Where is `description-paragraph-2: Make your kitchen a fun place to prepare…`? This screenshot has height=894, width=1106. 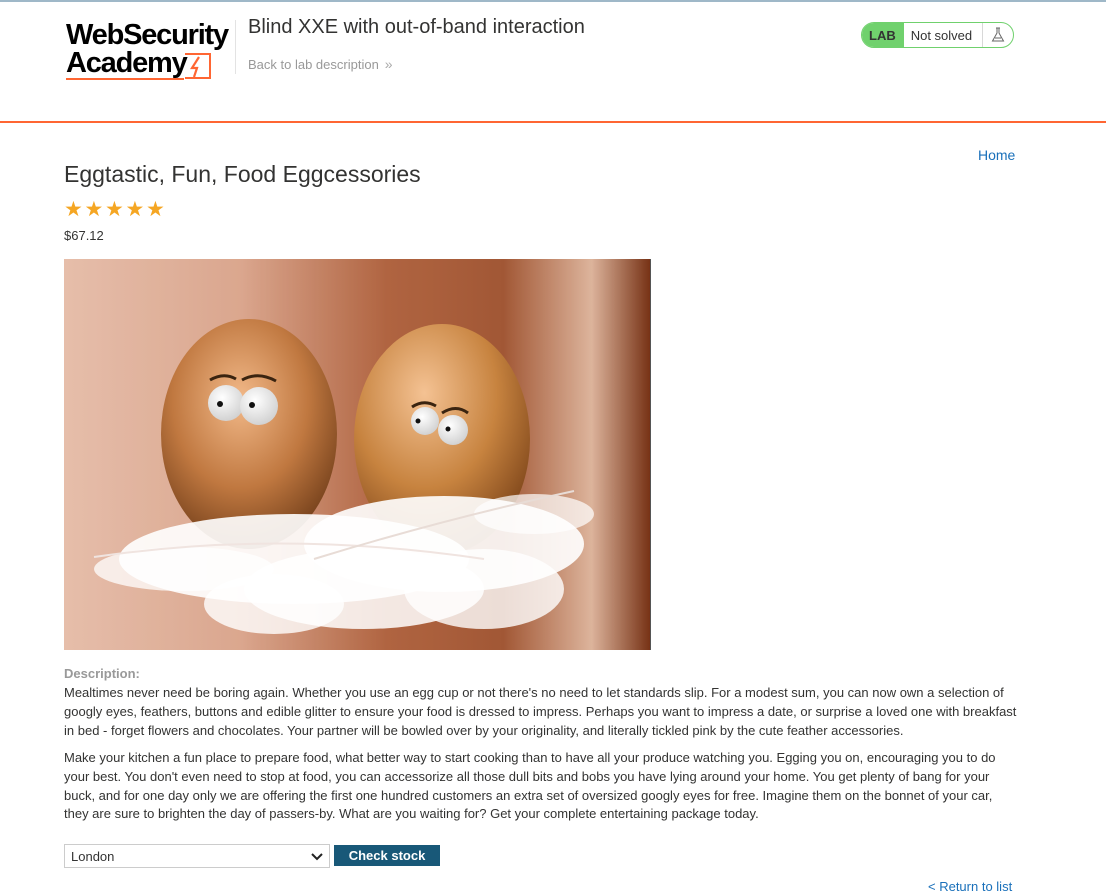
description-paragraph-2: Make your kitchen a fun place to prepare… is located at coordinates (530, 786).